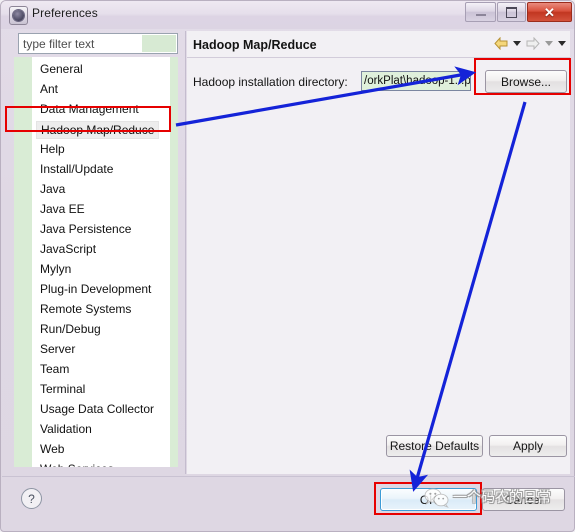 Image resolution: width=575 pixels, height=532 pixels. I want to click on forward-arrow-icon, so click(533, 43).